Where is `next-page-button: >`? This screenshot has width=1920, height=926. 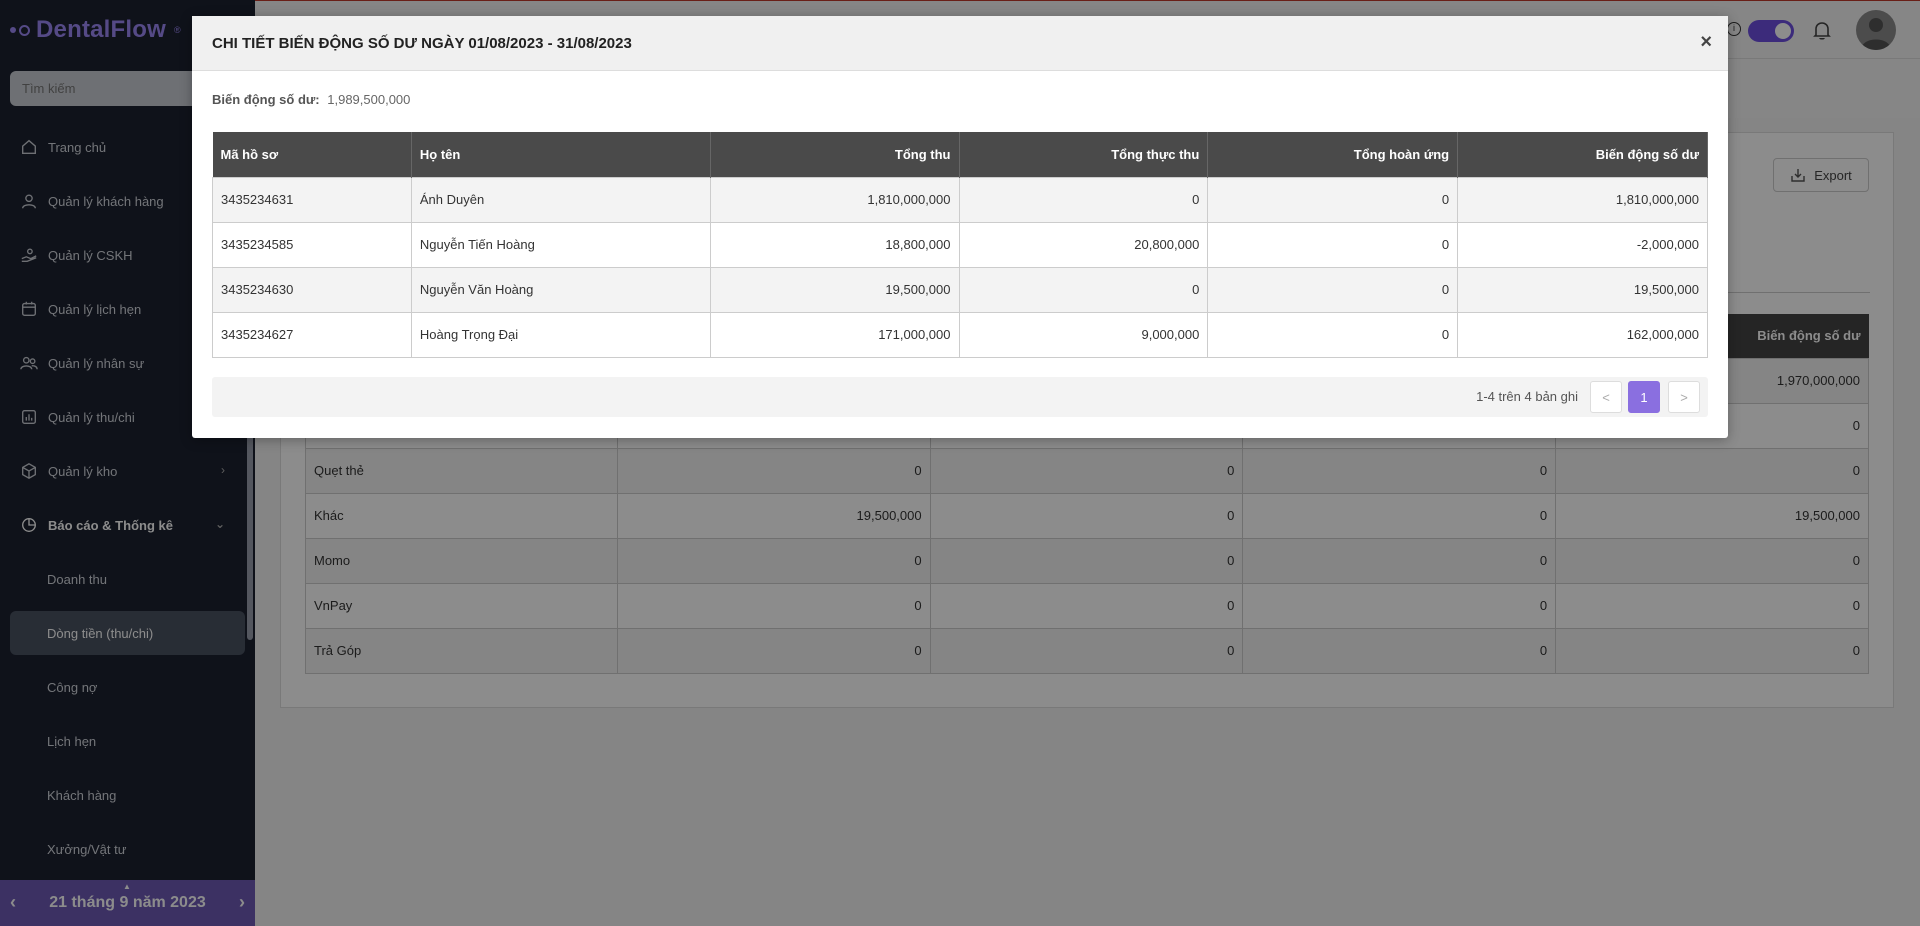
next-page-button: > is located at coordinates (1684, 397).